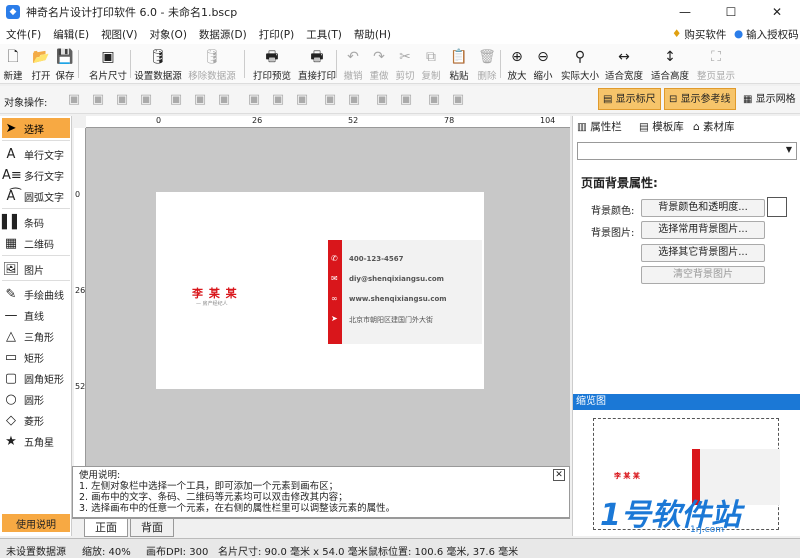  I want to click on menu-help: 帮助(H), so click(372, 34).